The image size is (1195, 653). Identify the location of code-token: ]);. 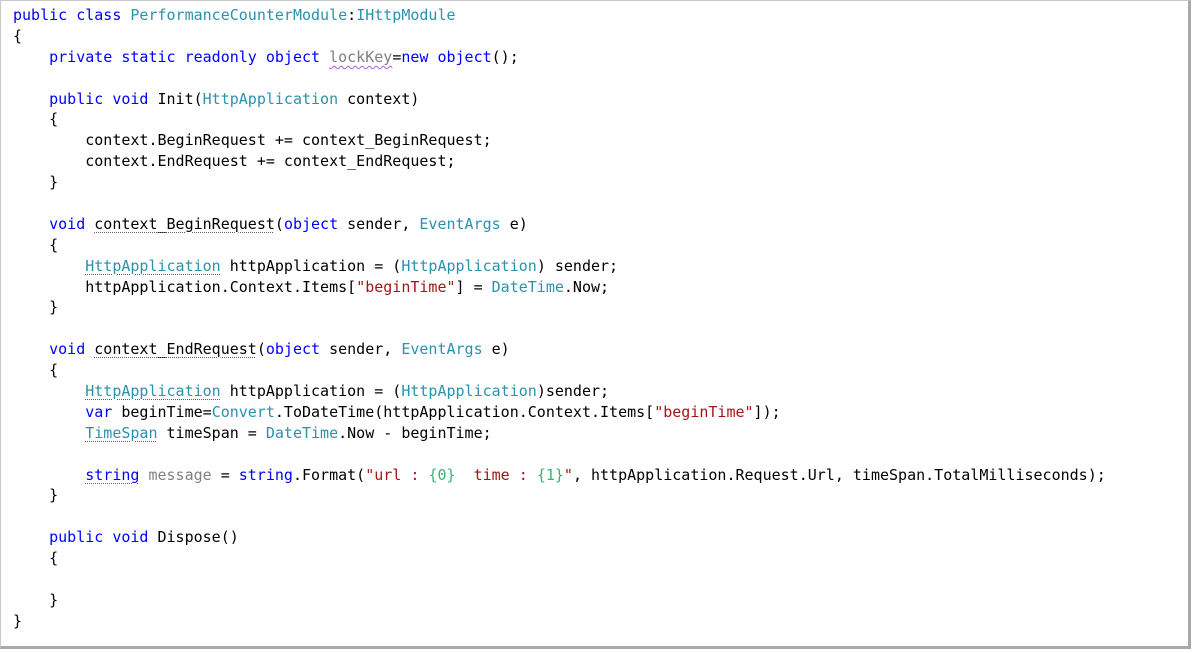
(767, 411).